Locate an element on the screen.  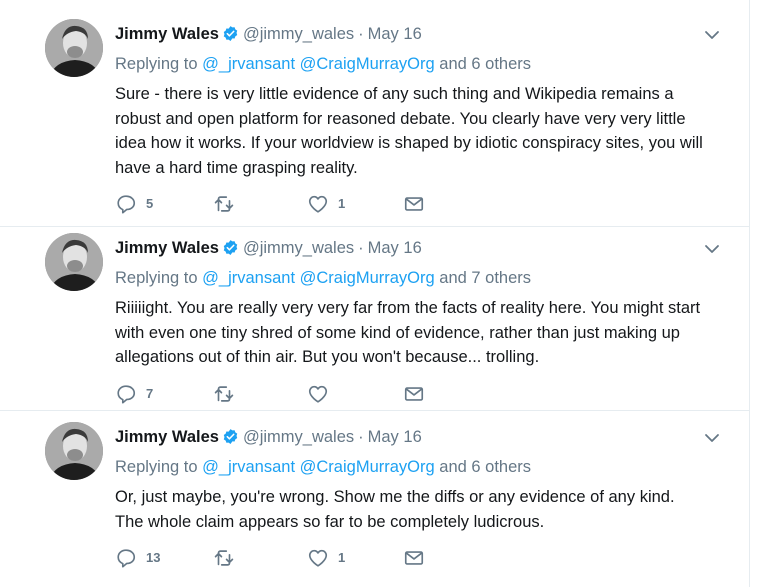
tweet-actions: 13 1 is located at coordinates (275, 558).